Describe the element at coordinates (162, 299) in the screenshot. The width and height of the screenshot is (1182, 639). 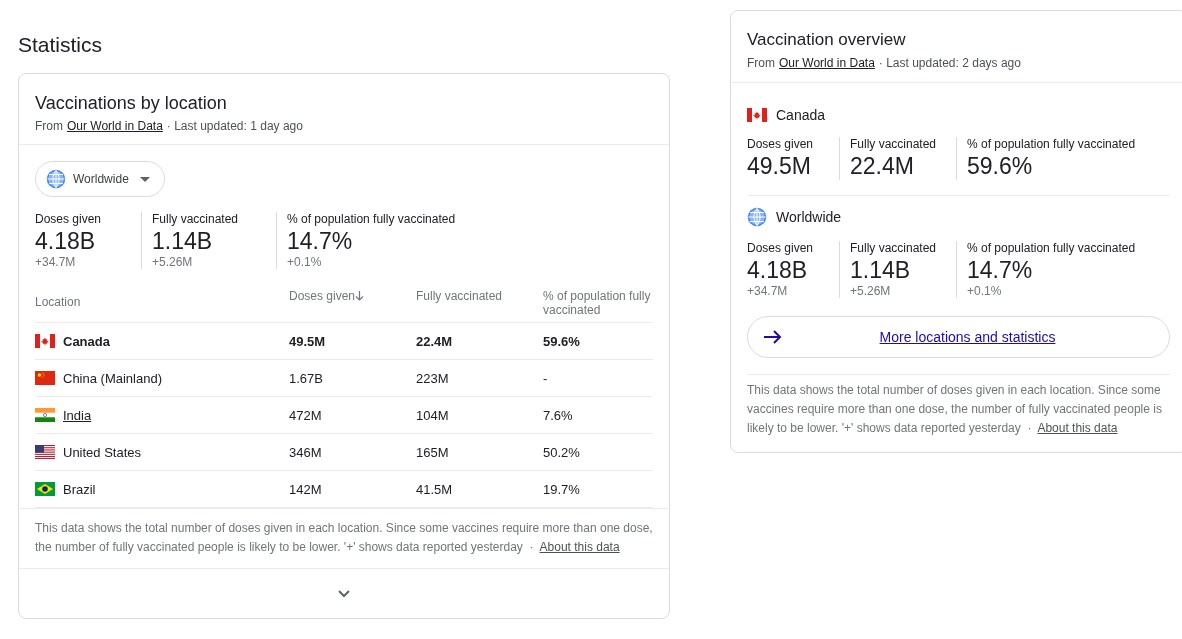
I see `column-header: Location` at that location.